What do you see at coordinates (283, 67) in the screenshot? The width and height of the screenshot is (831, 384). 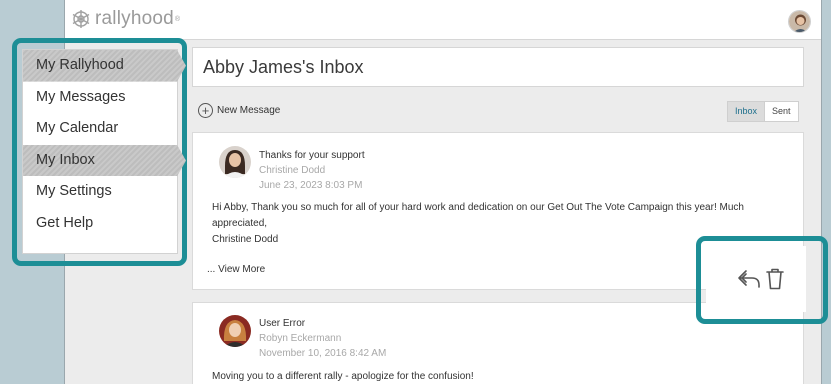 I see `page-title: Abby James's Inbox` at bounding box center [283, 67].